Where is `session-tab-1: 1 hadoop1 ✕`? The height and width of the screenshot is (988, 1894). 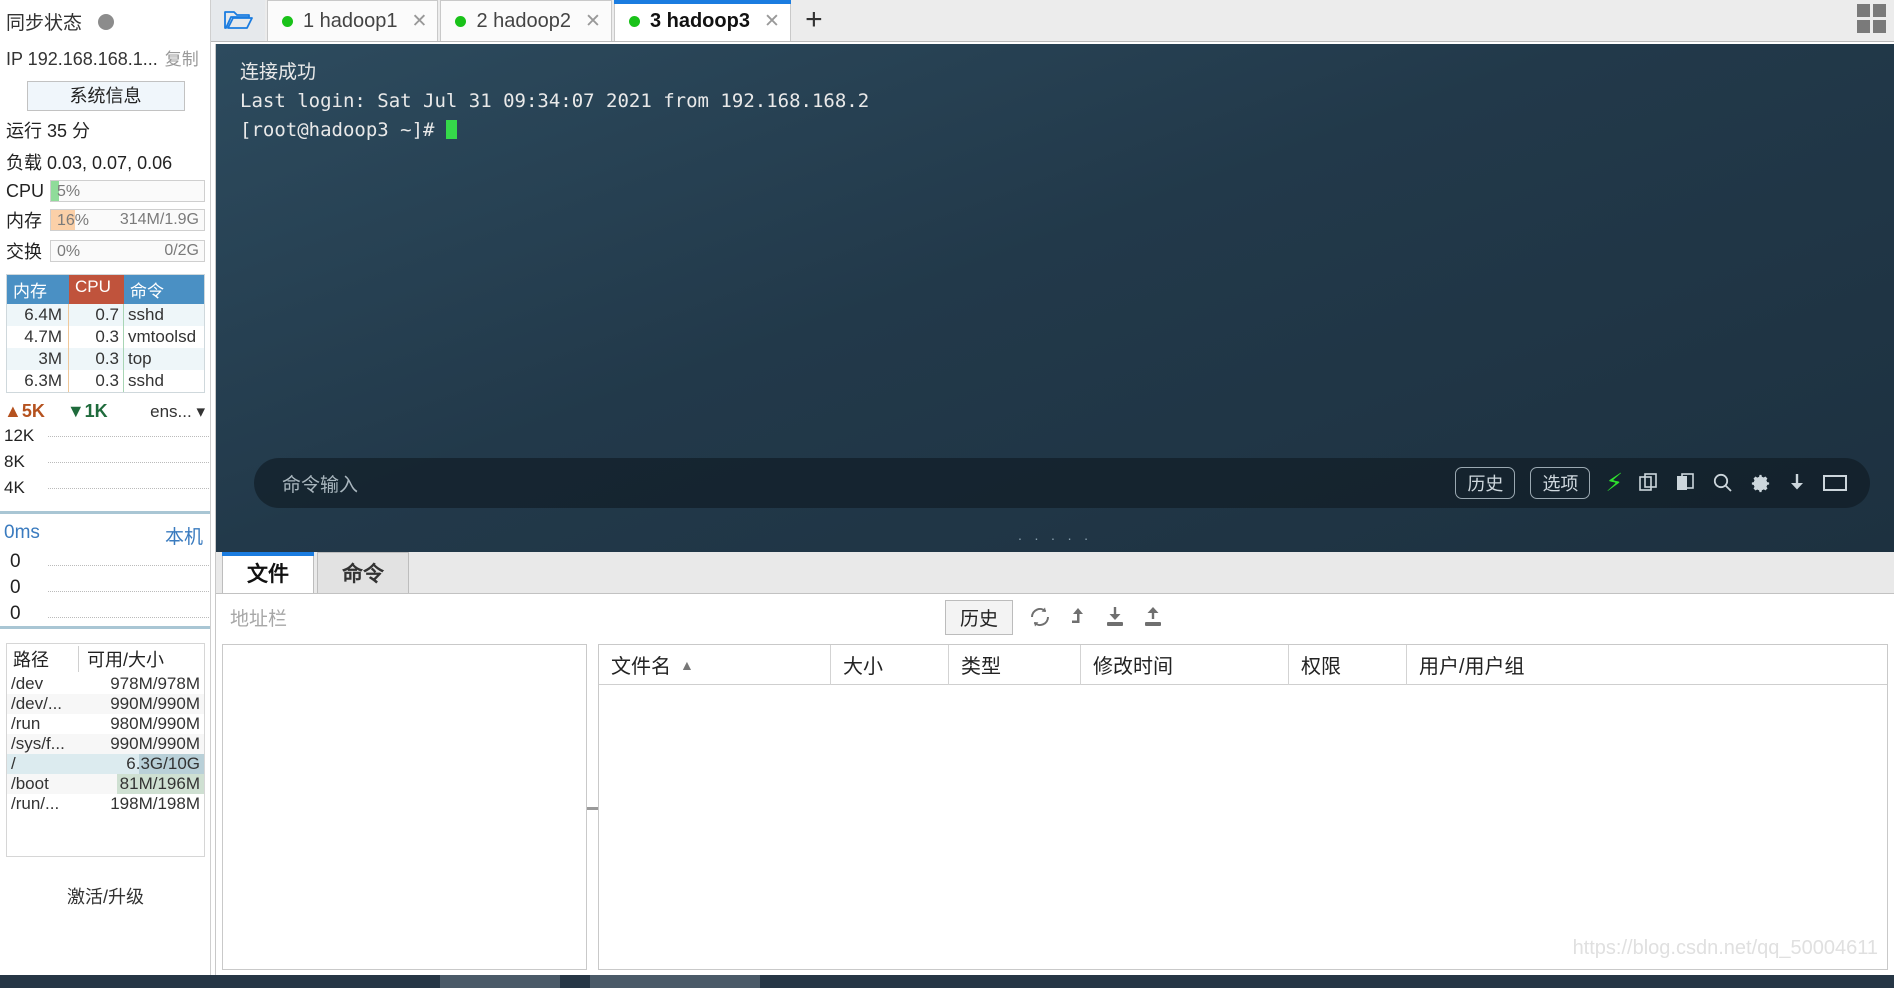
session-tab-1: 1 hadoop1 ✕ is located at coordinates (353, 20).